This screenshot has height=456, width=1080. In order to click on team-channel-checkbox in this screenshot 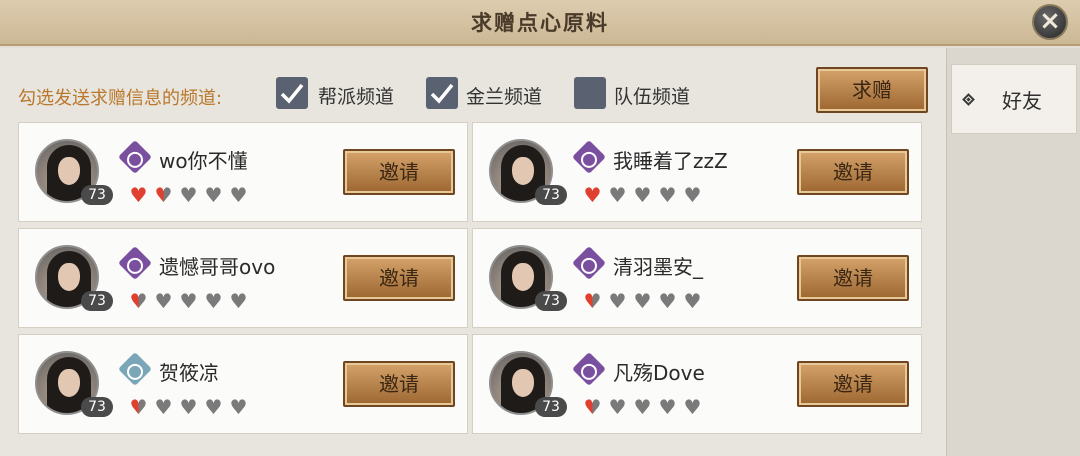, I will do `click(590, 93)`.